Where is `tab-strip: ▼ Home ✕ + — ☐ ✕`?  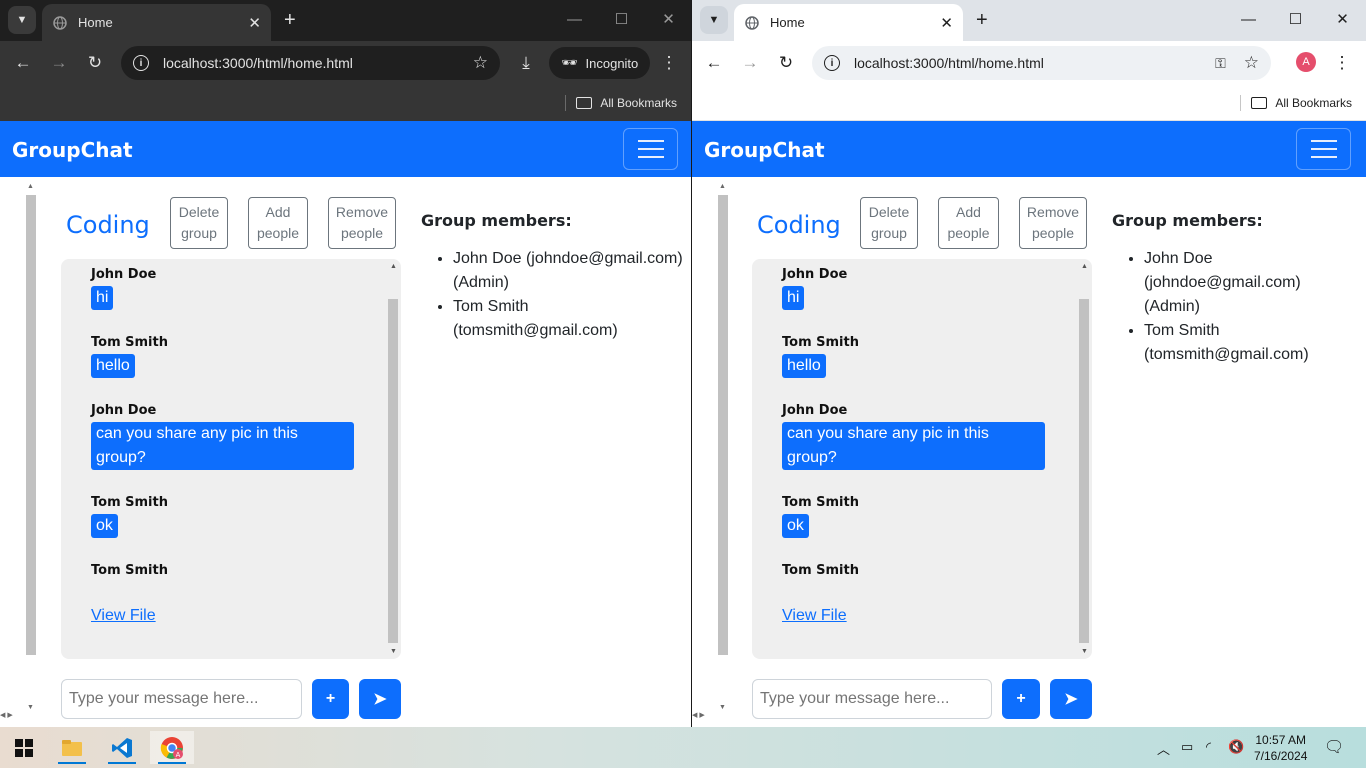 tab-strip: ▼ Home ✕ + — ☐ ✕ is located at coordinates (1029, 20).